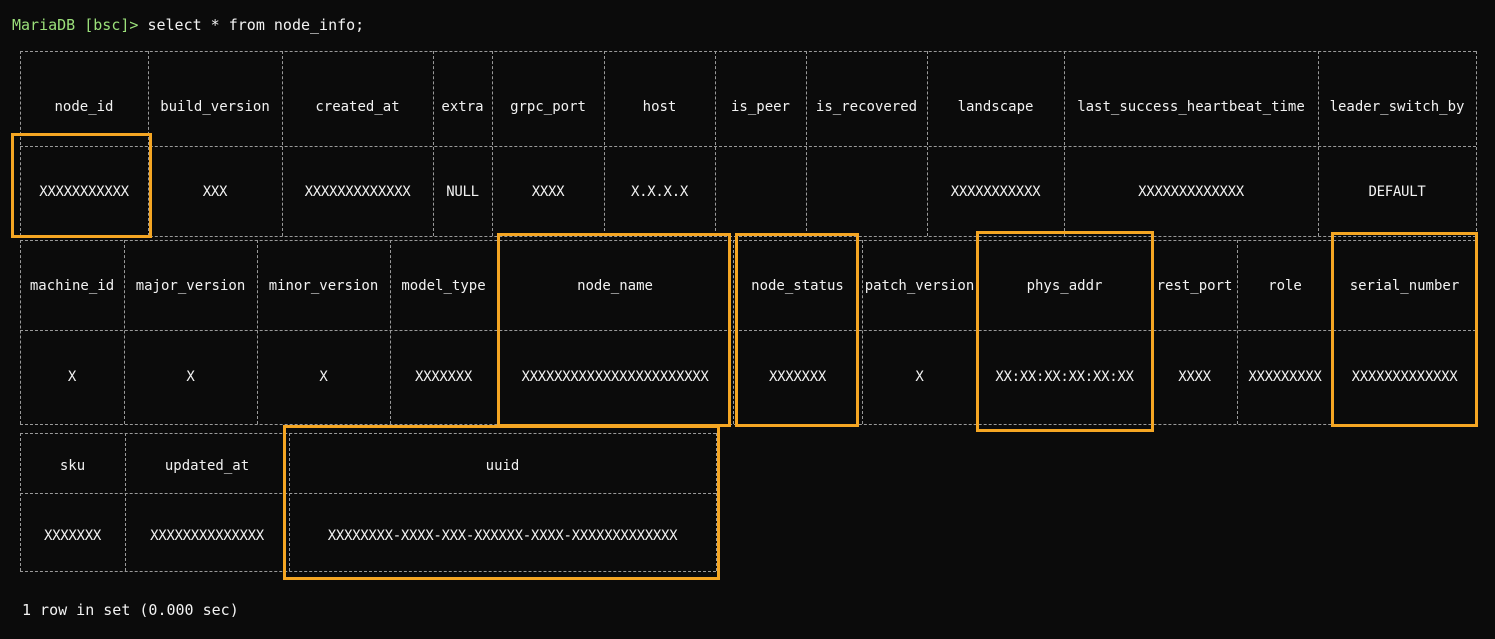 This screenshot has height=639, width=1495. What do you see at coordinates (1065, 331) in the screenshot?
I see `highlight-phys-addr` at bounding box center [1065, 331].